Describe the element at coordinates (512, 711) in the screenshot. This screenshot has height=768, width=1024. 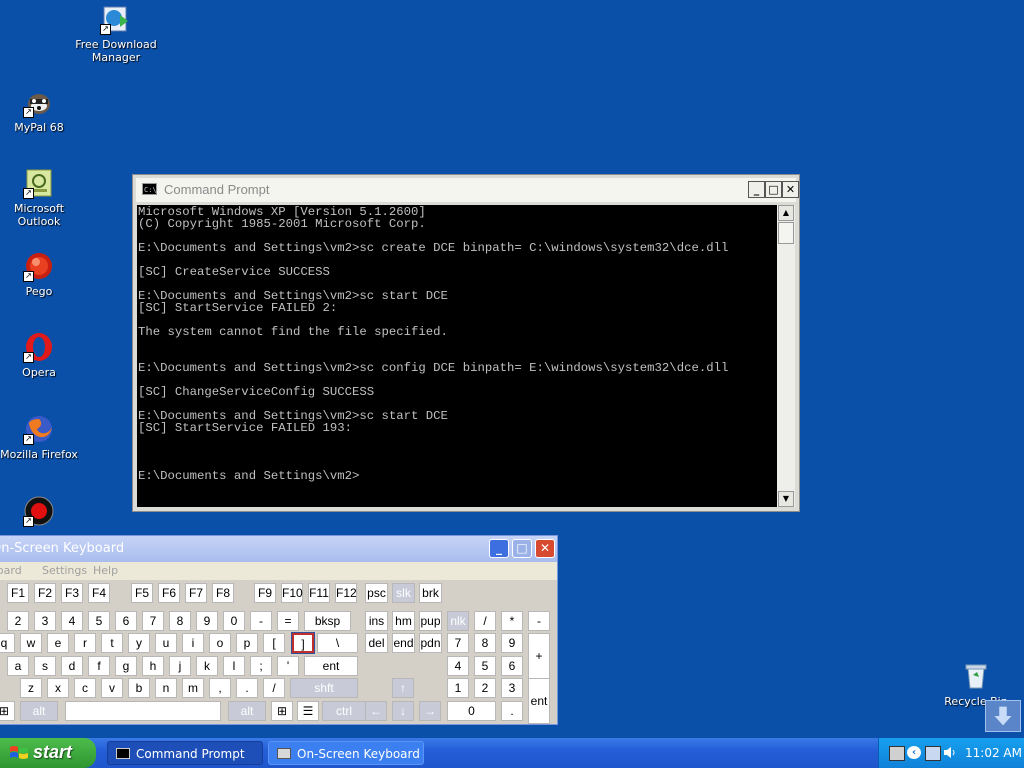
I see `key-.: .` at that location.